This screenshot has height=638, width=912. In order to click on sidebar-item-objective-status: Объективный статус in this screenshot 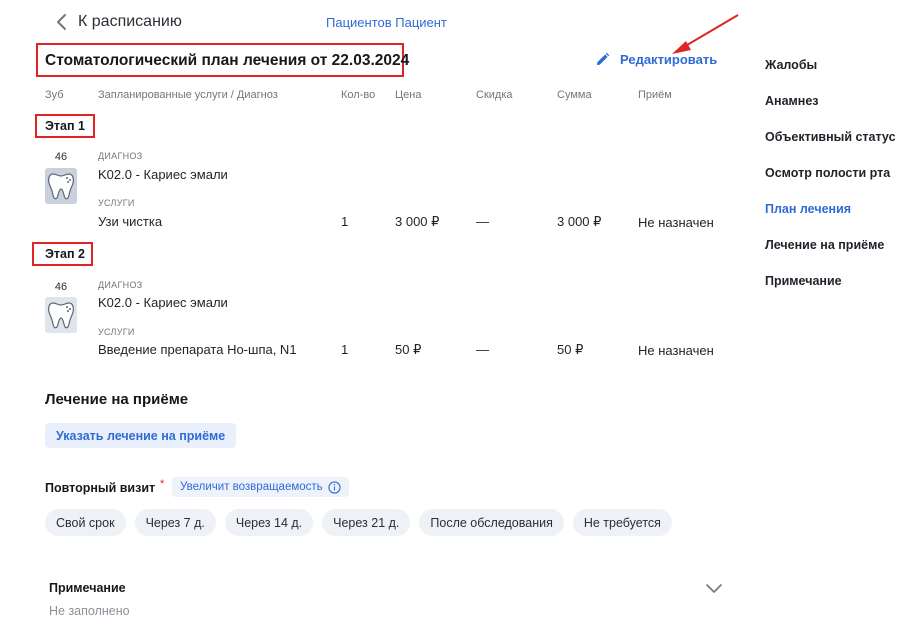, I will do `click(830, 137)`.